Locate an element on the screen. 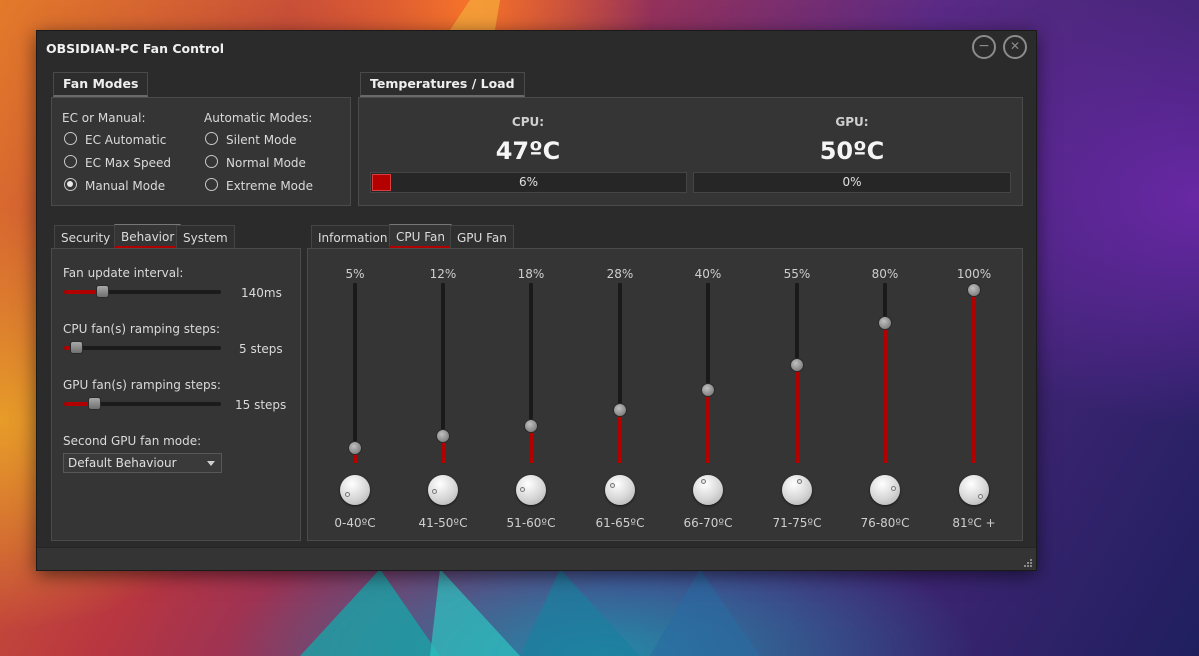 This screenshot has width=1199, height=656. gpu-steps-label: GPU fan(s) ramping steps: is located at coordinates (142, 385).